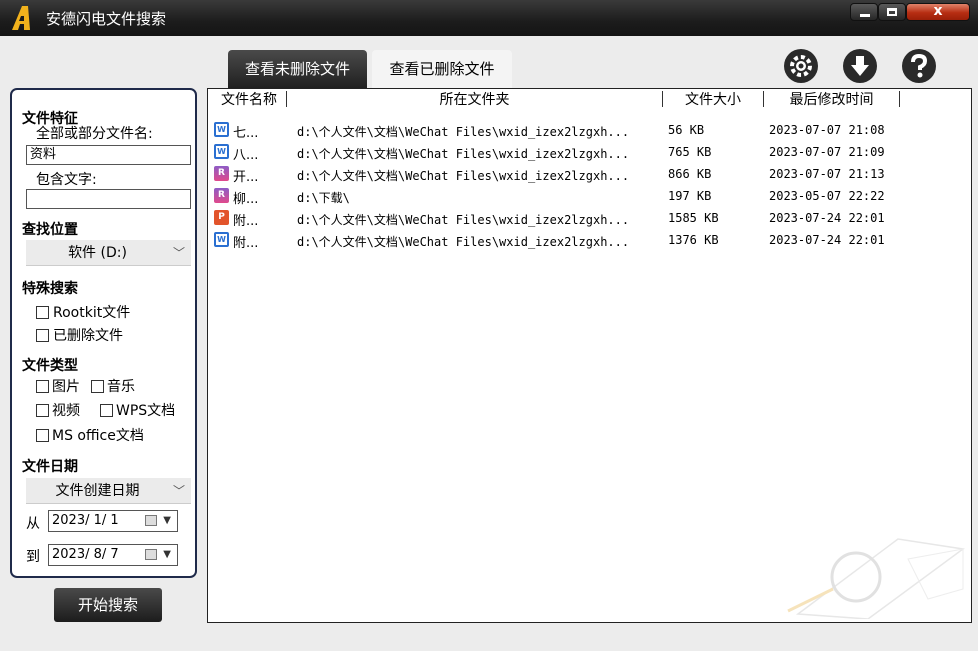  Describe the element at coordinates (865, 15) in the screenshot. I see `minimize-icon` at that location.